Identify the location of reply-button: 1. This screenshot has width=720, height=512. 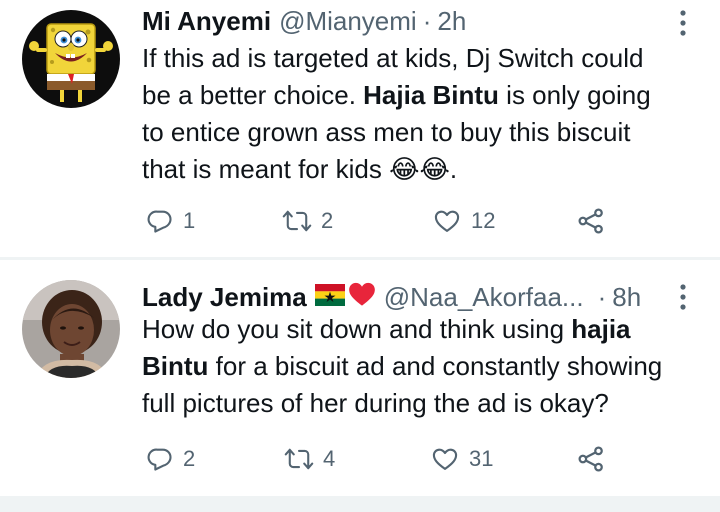
(170, 221).